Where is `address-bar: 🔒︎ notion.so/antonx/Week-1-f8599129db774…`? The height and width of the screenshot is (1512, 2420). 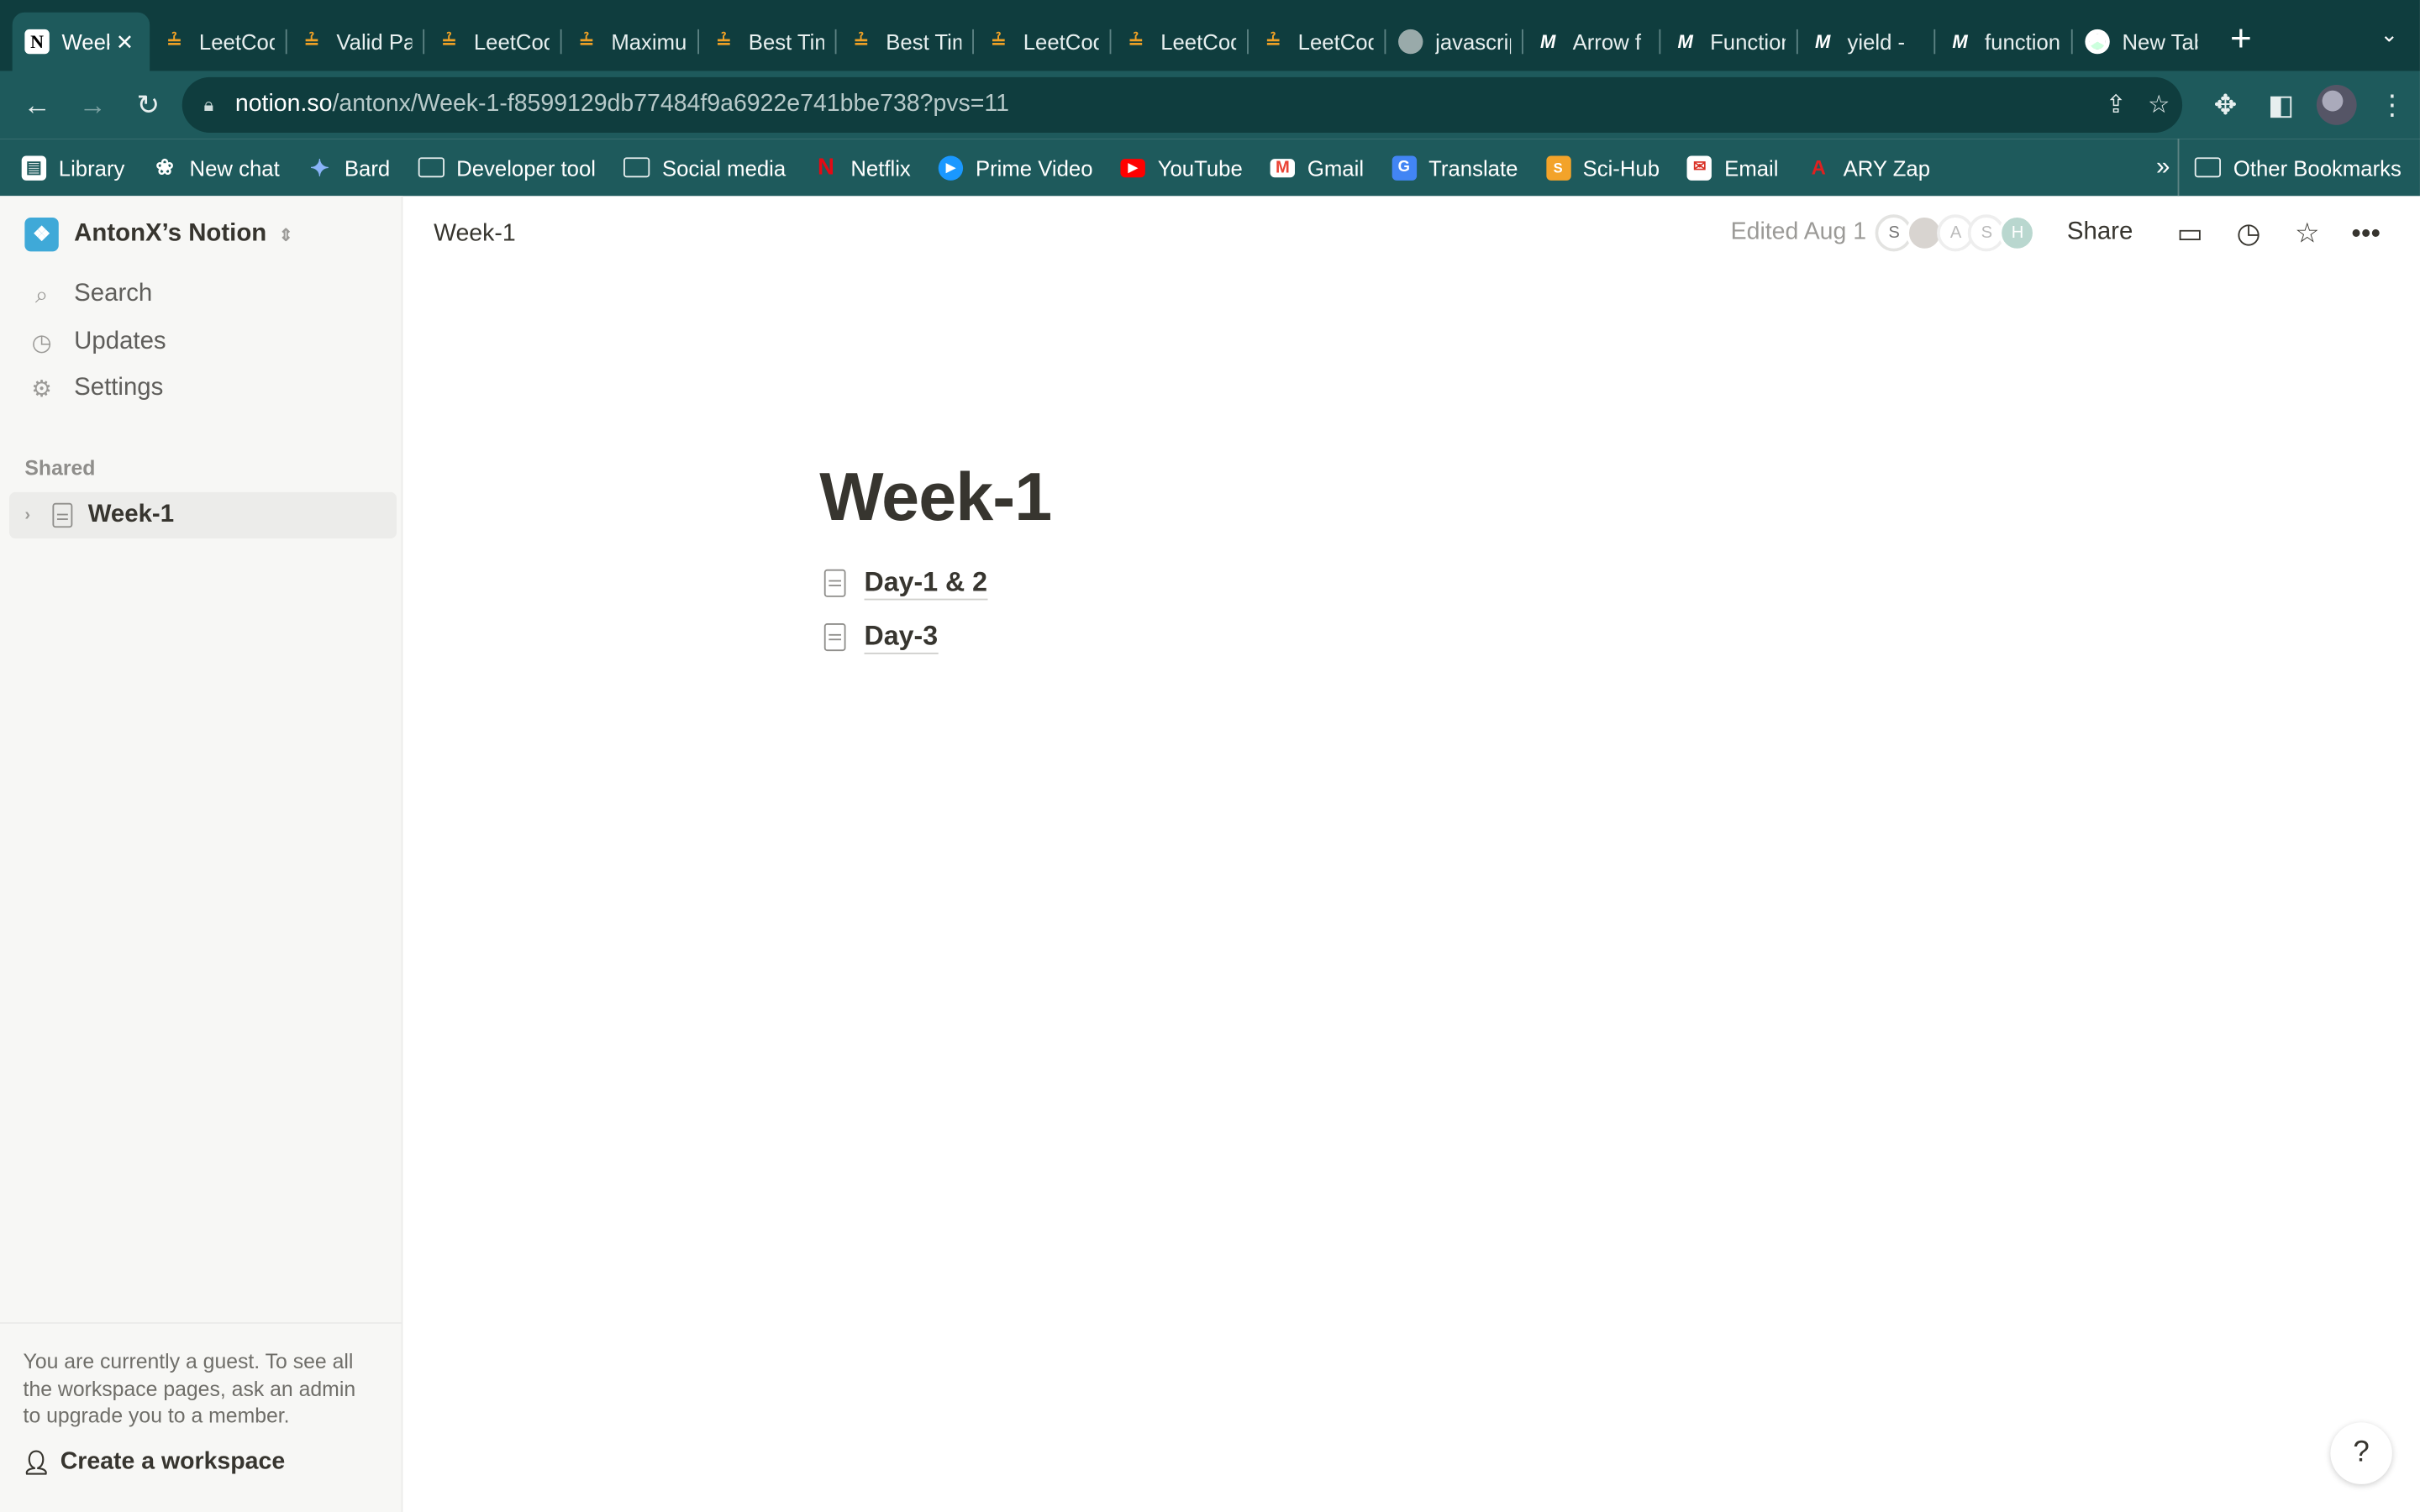 address-bar: 🔒︎ notion.so/antonx/Week-1-f8599129db774… is located at coordinates (1182, 104).